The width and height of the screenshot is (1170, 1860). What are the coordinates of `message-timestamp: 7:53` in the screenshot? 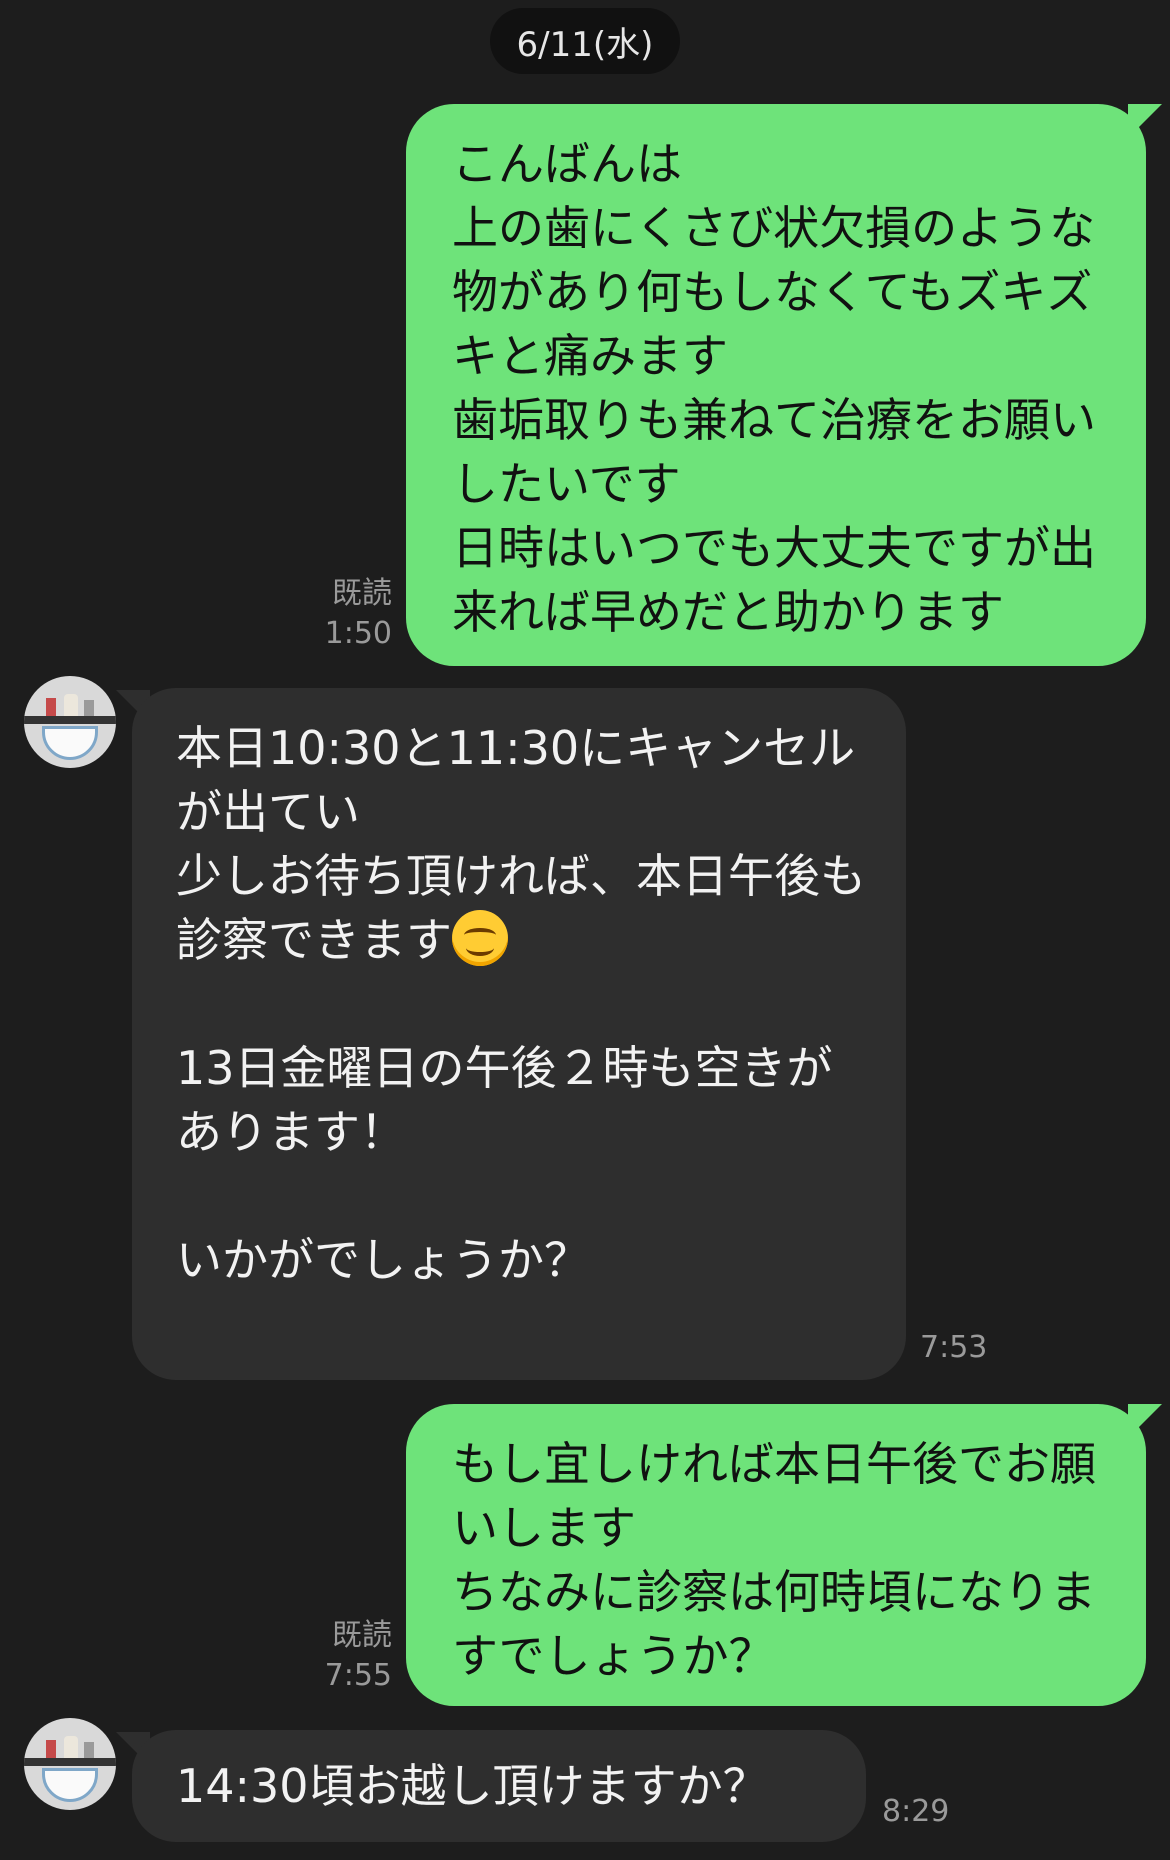 It's located at (954, 1347).